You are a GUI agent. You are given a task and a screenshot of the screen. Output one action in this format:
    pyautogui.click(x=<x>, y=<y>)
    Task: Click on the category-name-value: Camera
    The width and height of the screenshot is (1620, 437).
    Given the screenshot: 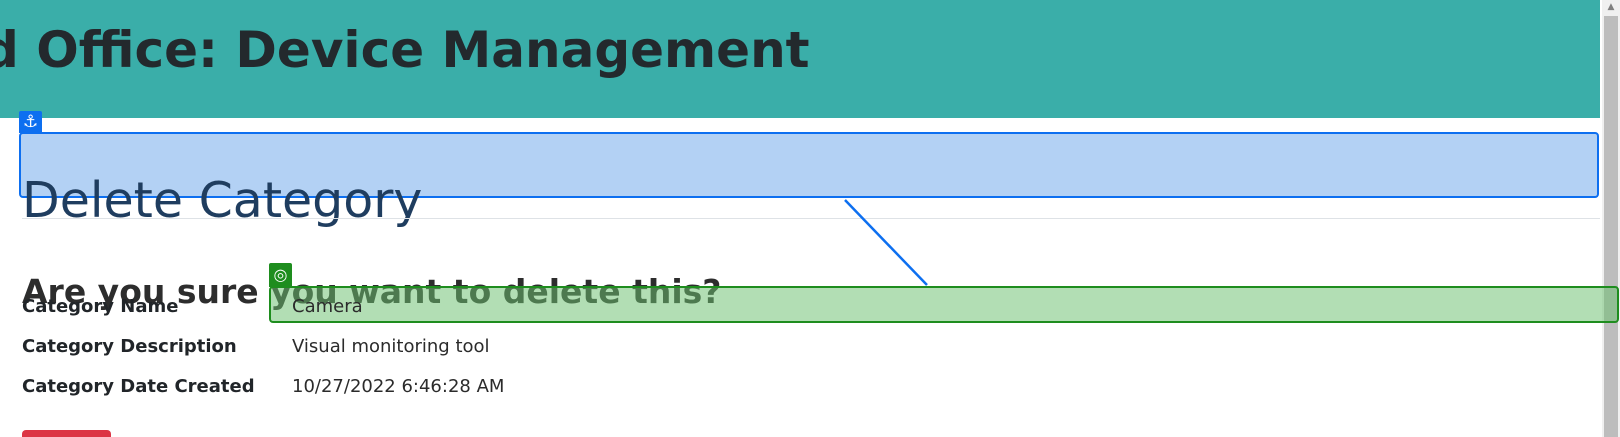 What is the action you would take?
    pyautogui.click(x=327, y=306)
    